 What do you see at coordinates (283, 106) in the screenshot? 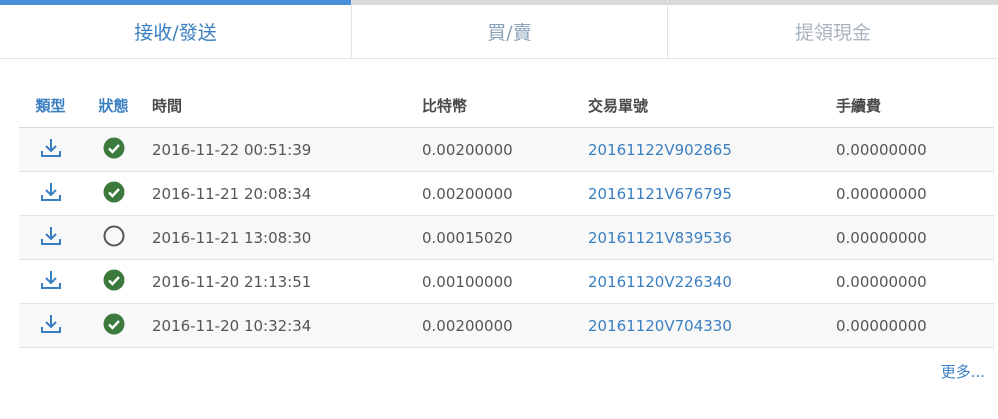
I see `column-header-time: 時間` at bounding box center [283, 106].